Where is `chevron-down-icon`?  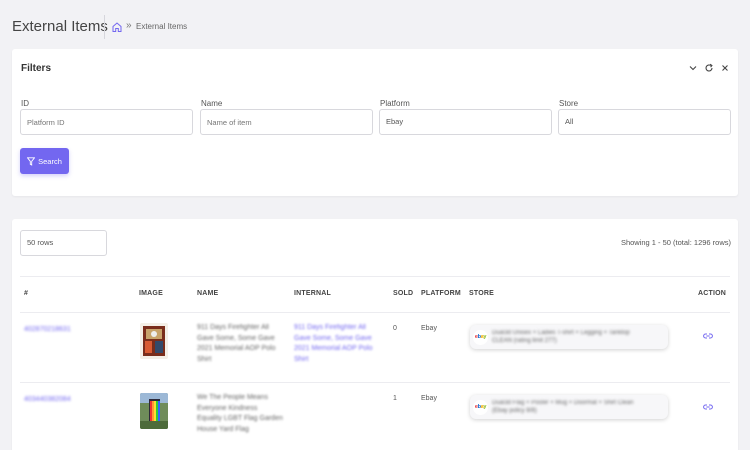
chevron-down-icon is located at coordinates (693, 68).